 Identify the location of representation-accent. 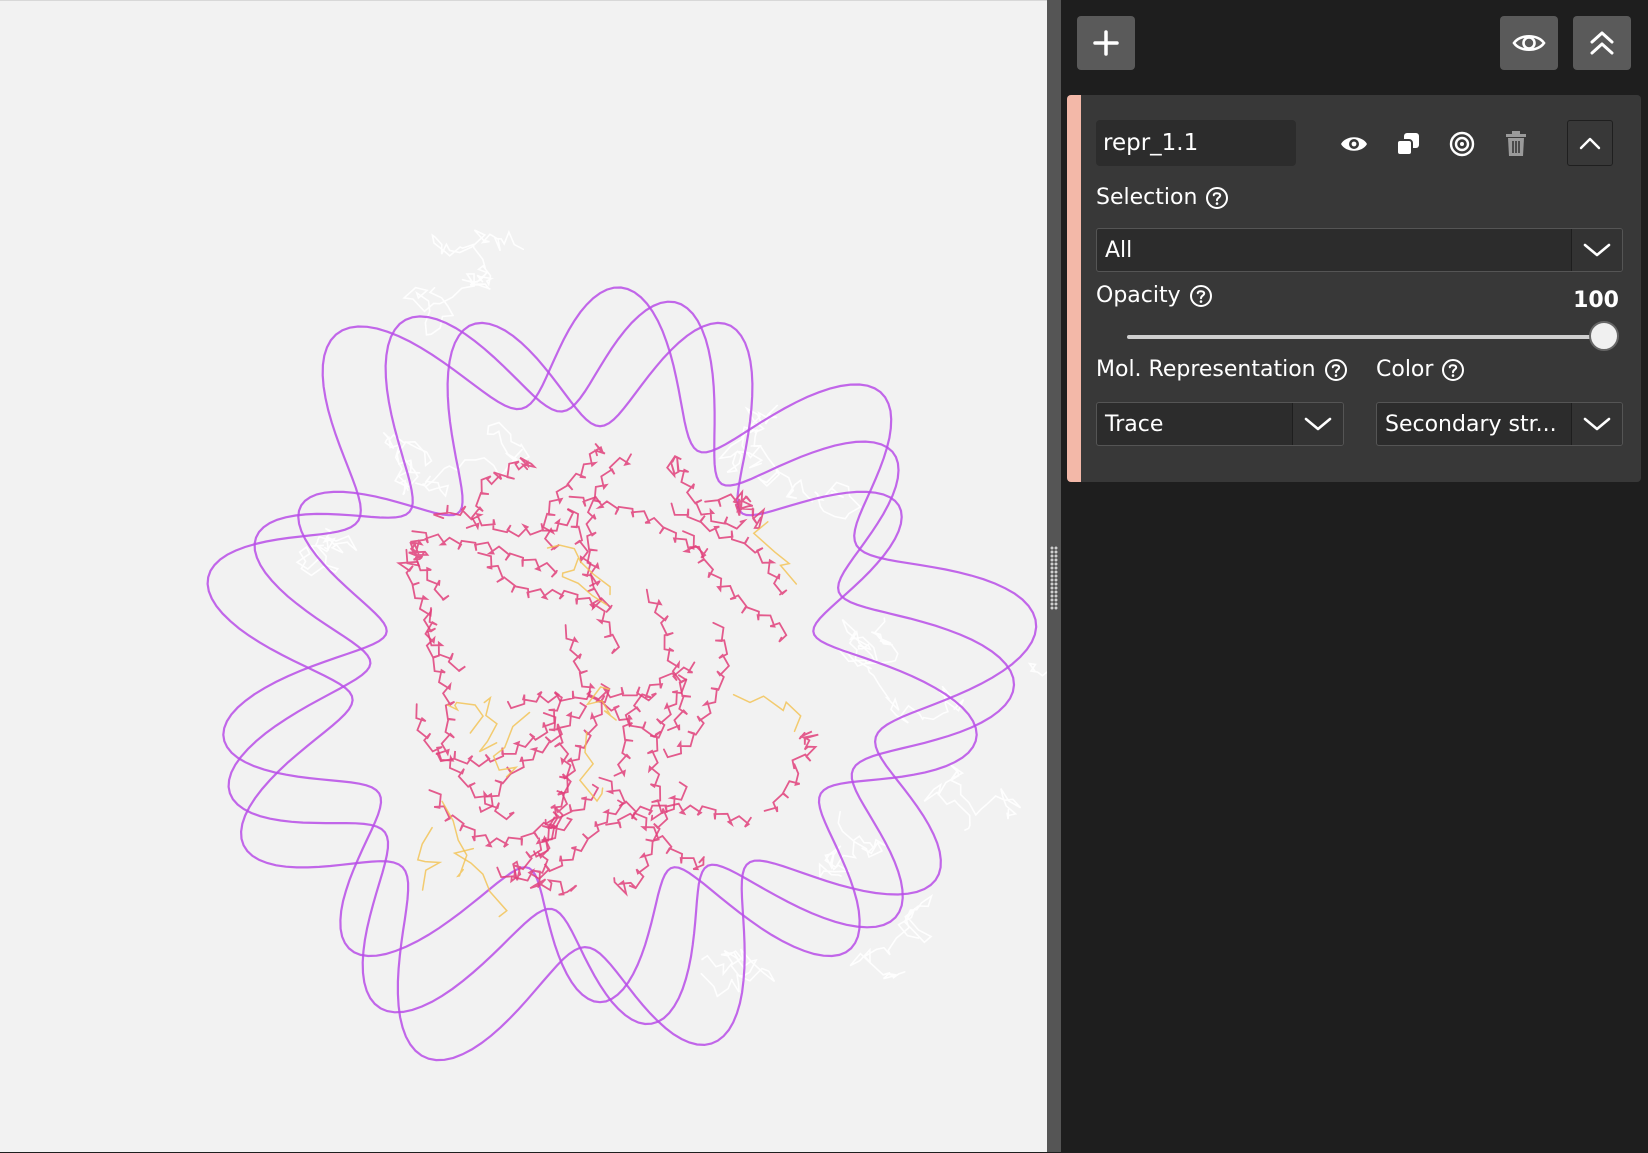
(1074, 288).